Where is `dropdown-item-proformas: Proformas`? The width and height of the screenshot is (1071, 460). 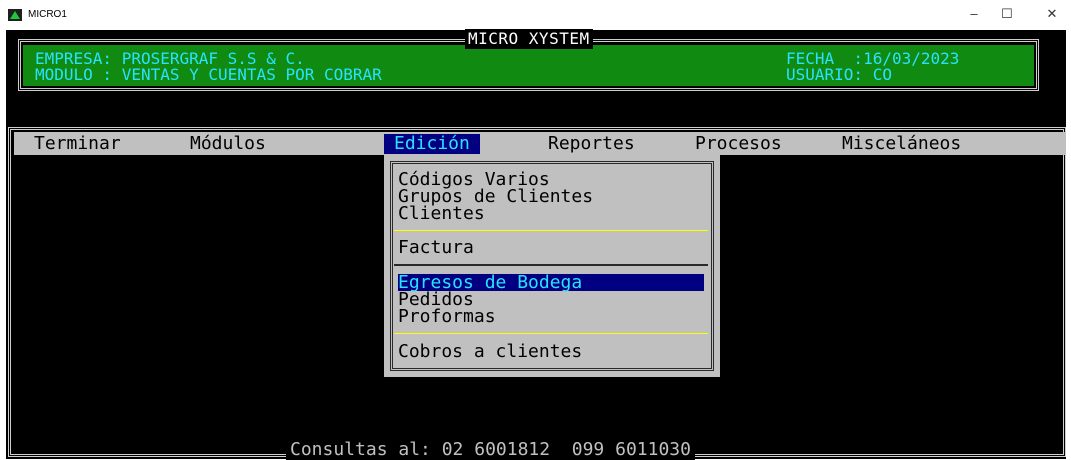
dropdown-item-proformas: Proformas is located at coordinates (551, 317).